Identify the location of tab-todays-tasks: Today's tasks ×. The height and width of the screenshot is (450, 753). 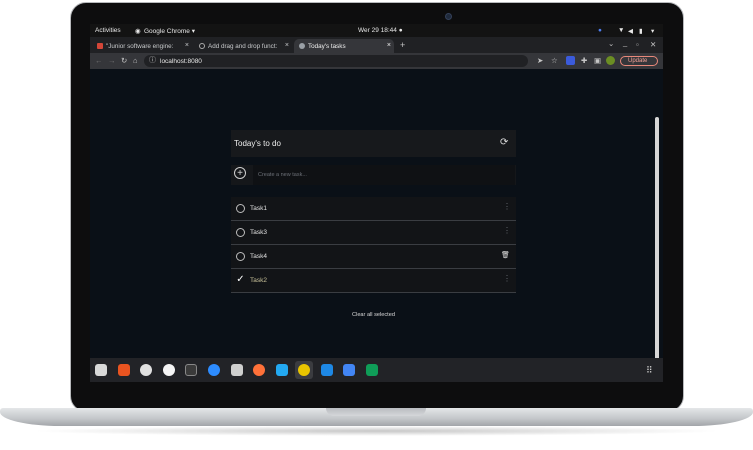
(344, 46).